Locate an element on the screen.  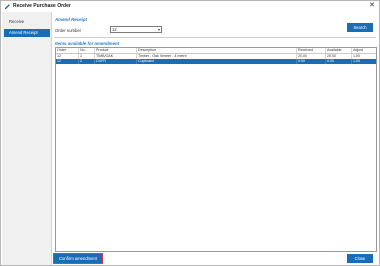
column-header-order: Order is located at coordinates (67, 50).